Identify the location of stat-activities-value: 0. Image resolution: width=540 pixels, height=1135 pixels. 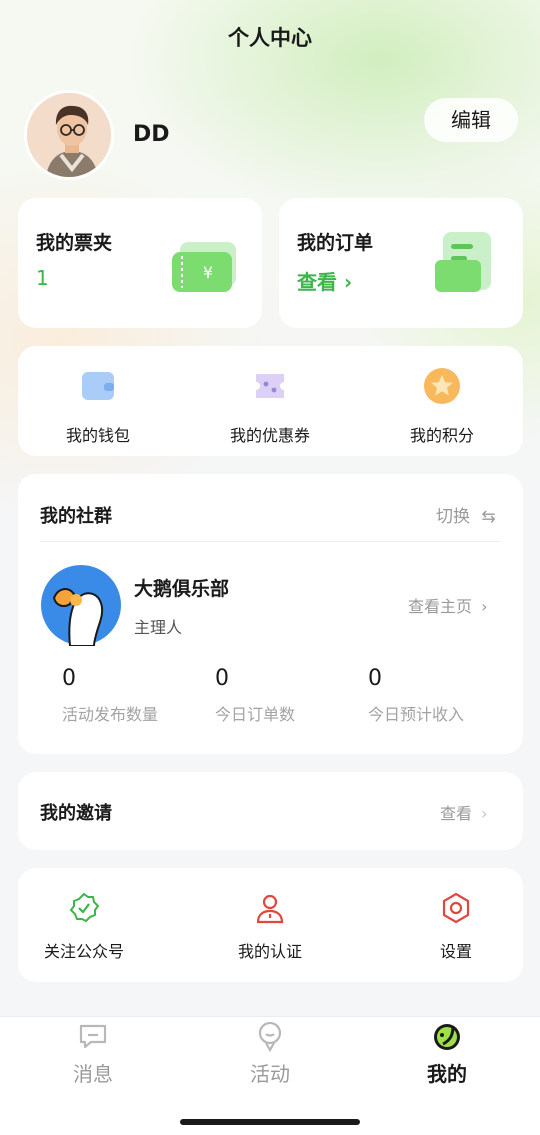
(69, 678).